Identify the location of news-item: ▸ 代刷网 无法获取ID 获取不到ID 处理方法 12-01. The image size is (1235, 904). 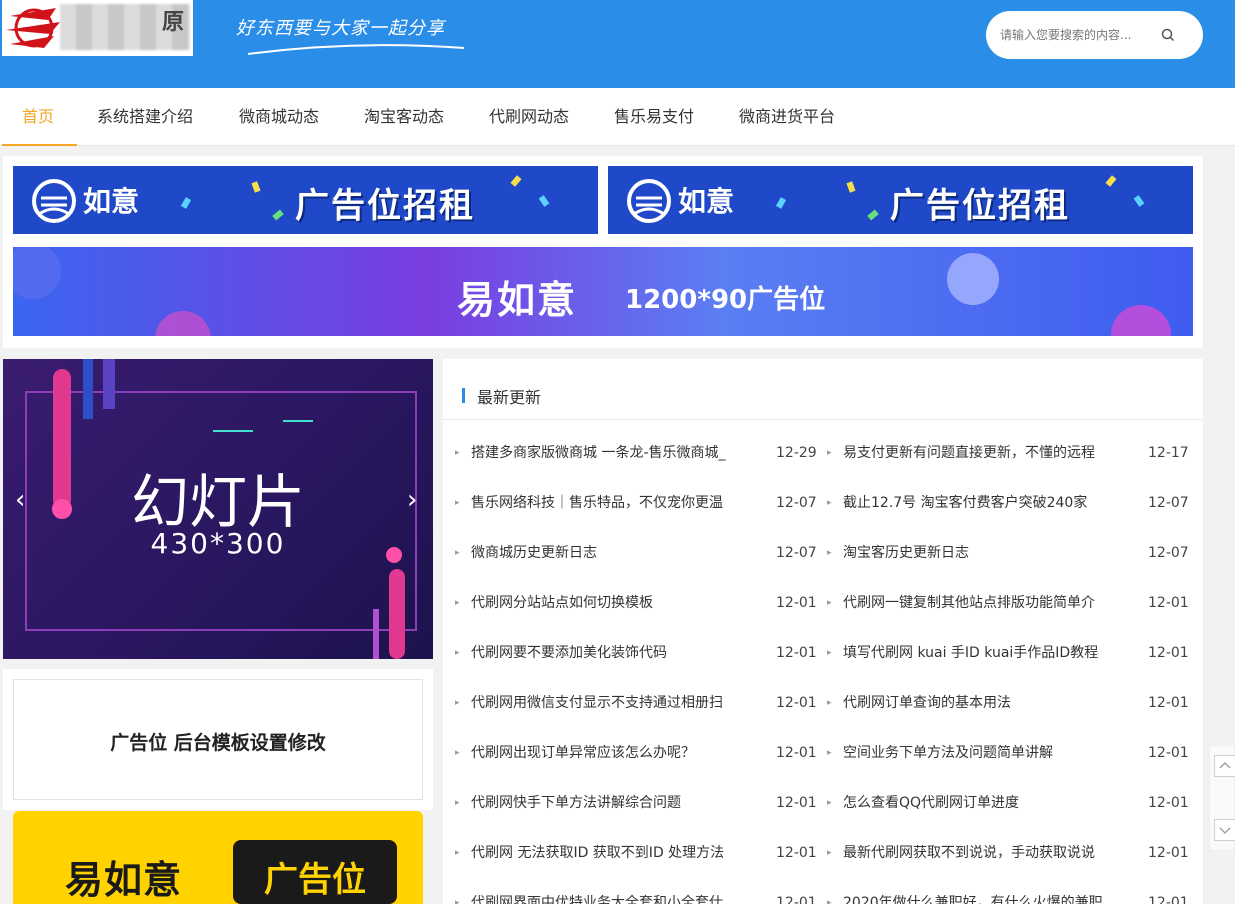
(637, 853).